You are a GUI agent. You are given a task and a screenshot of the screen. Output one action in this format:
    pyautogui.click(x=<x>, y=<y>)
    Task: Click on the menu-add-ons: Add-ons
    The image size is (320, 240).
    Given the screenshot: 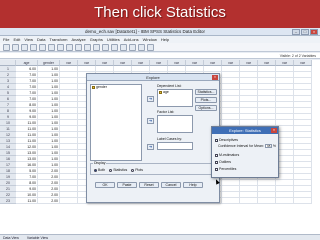 What is the action you would take?
    pyautogui.click(x=131, y=39)
    